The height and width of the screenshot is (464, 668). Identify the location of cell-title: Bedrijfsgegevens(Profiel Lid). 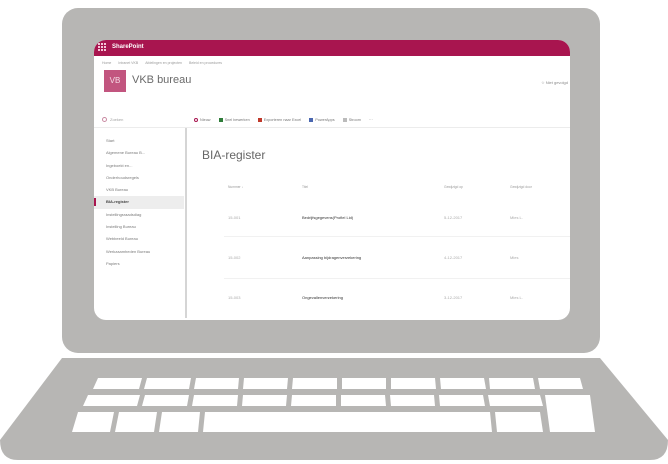
(327, 218).